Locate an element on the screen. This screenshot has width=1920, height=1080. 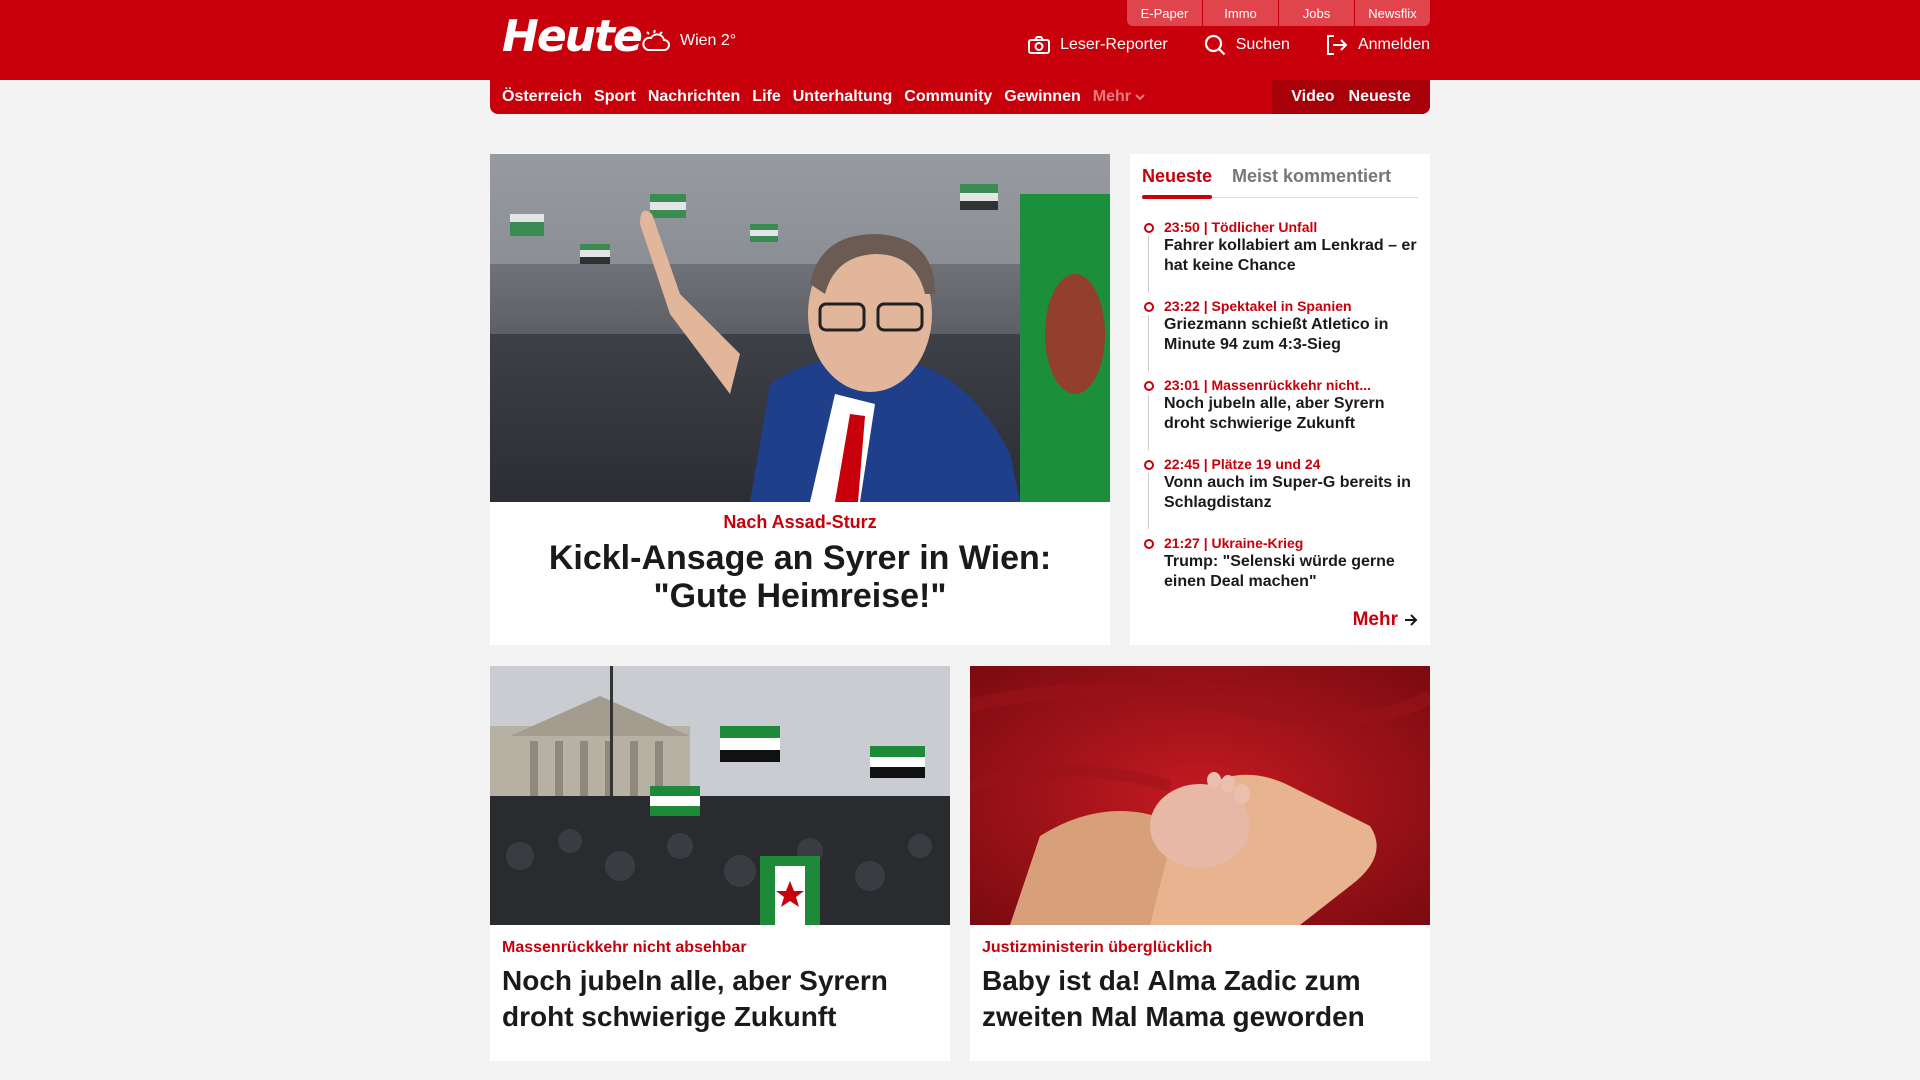
search-label: Suchen is located at coordinates (1262, 44).